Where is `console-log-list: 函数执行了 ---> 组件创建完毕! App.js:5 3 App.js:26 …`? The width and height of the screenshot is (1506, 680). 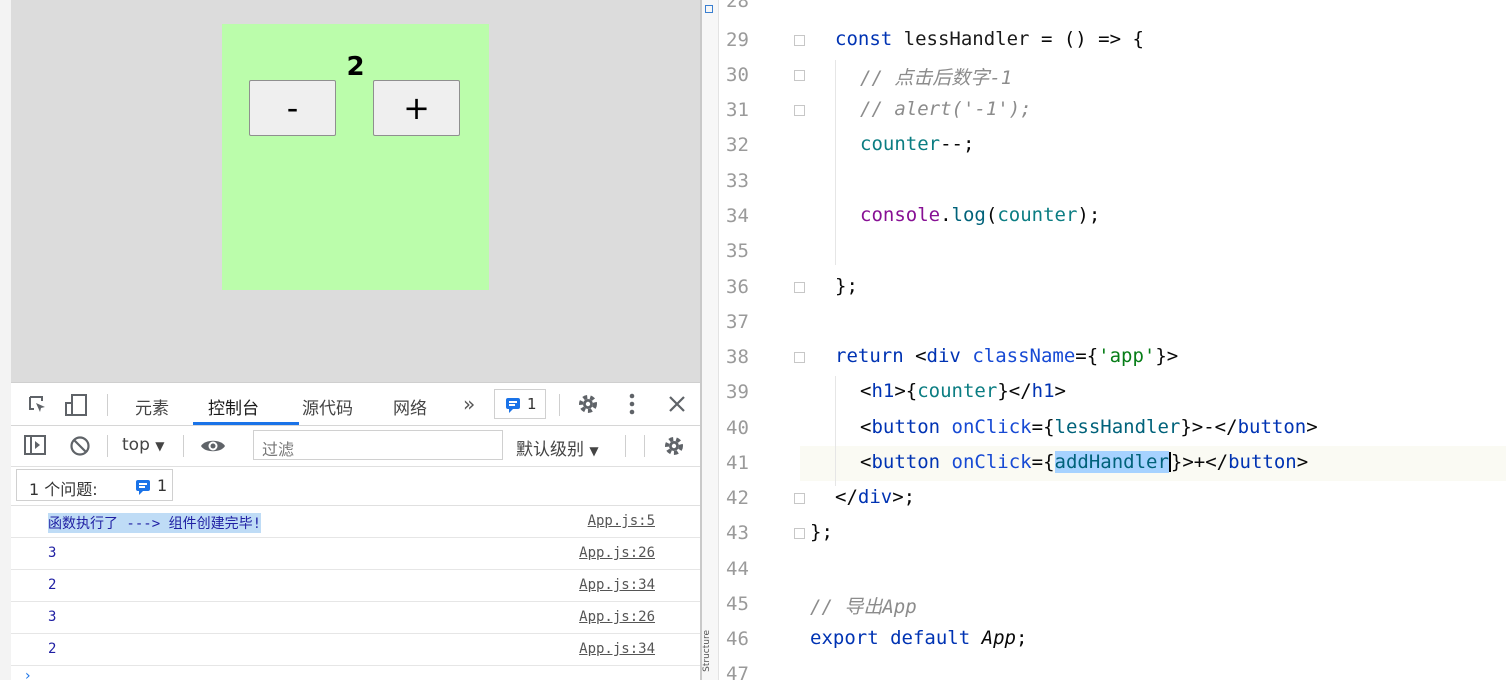
console-log-list: 函数执行了 ---> 组件创建完毕! App.js:5 3 App.js:26 … is located at coordinates (355, 586).